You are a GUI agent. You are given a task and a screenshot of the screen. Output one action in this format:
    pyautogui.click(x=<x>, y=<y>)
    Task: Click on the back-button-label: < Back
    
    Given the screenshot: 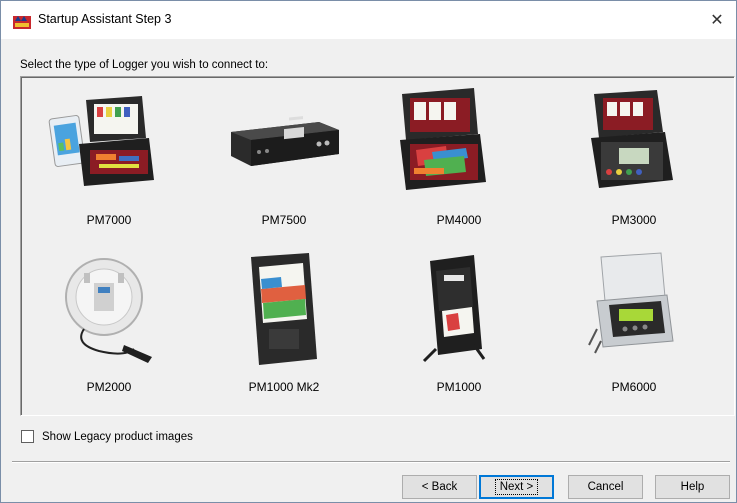 What is the action you would take?
    pyautogui.click(x=439, y=487)
    